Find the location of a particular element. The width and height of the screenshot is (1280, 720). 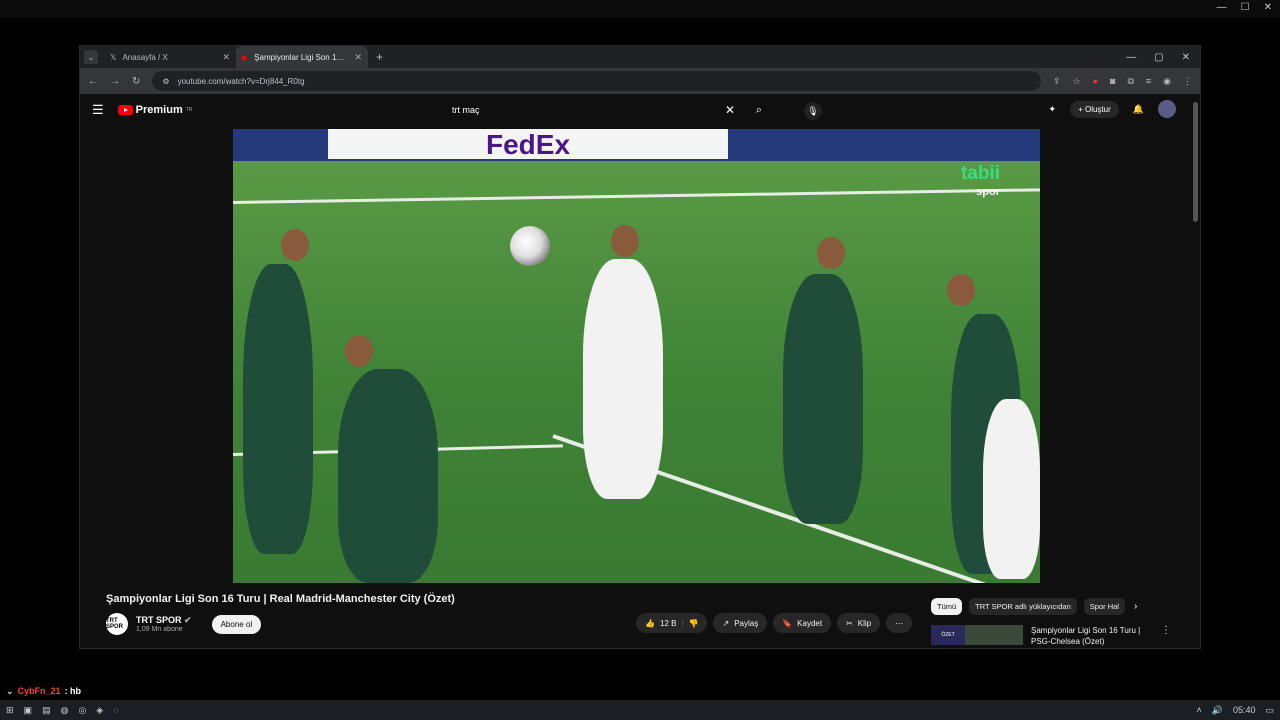

clip-label: Klip is located at coordinates (864, 623).